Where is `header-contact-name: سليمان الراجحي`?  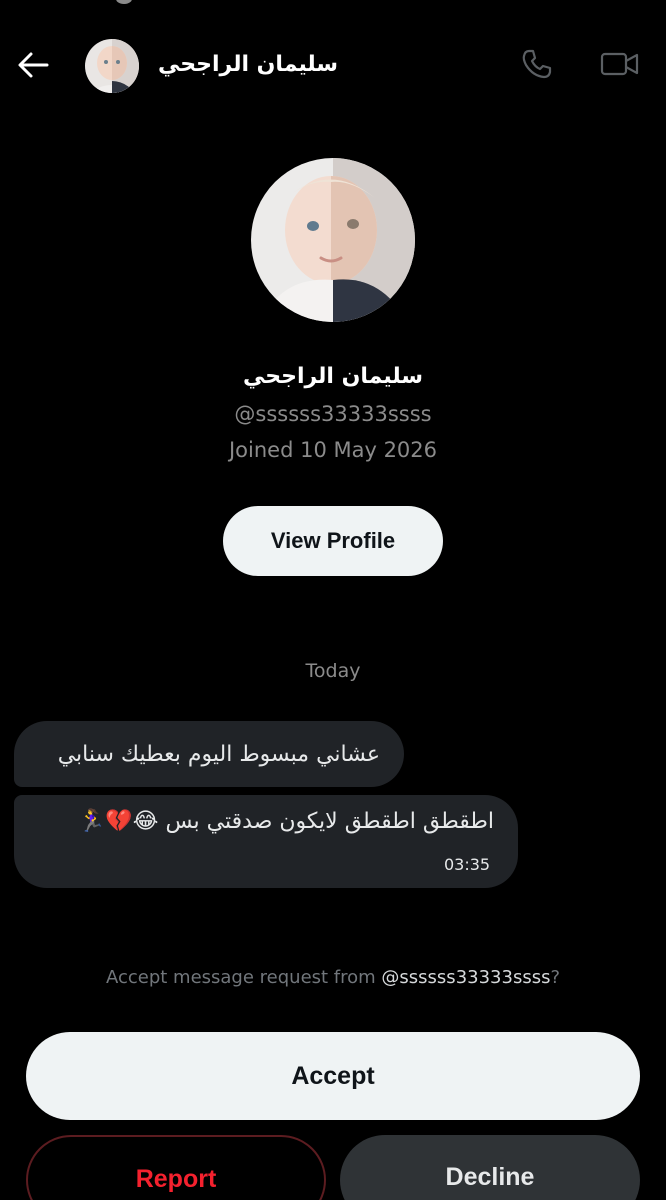 header-contact-name: سليمان الراجحي is located at coordinates (248, 64).